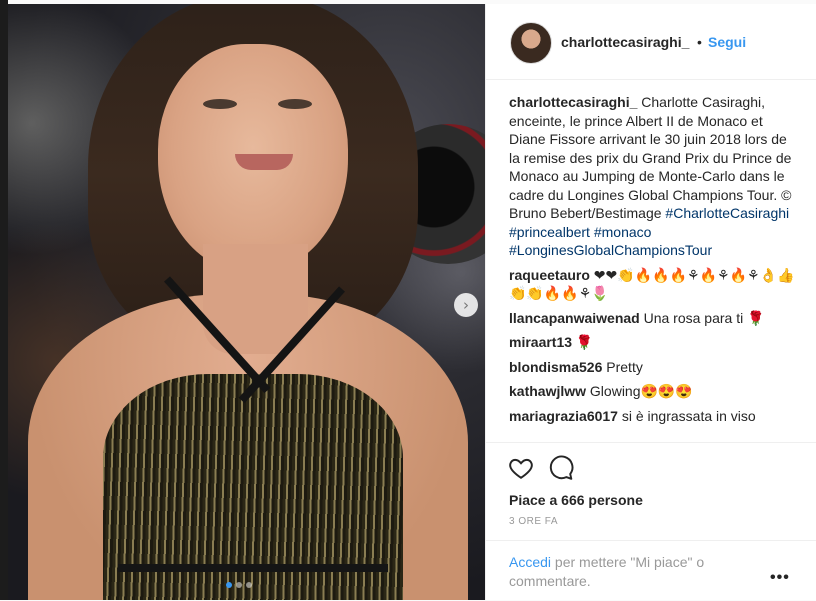 This screenshot has width=816, height=601. What do you see at coordinates (622, 366) in the screenshot?
I see `comment-text: Pretty` at bounding box center [622, 366].